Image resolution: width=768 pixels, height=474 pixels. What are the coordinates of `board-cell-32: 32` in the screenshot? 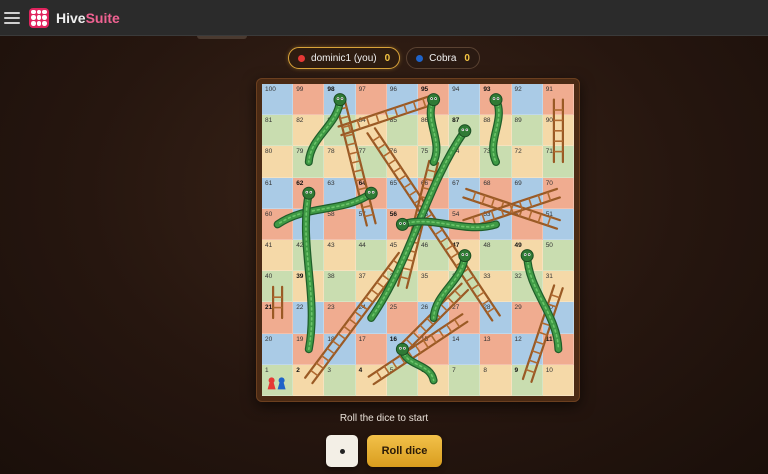 It's located at (527, 287).